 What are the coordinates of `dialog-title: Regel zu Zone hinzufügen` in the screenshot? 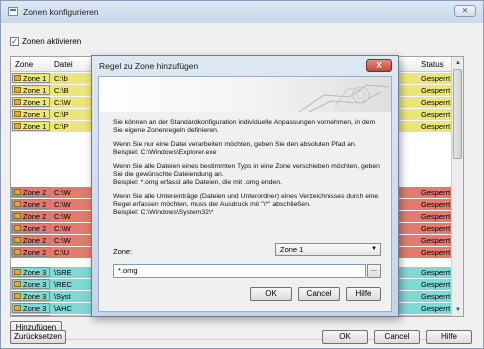 It's located at (149, 66).